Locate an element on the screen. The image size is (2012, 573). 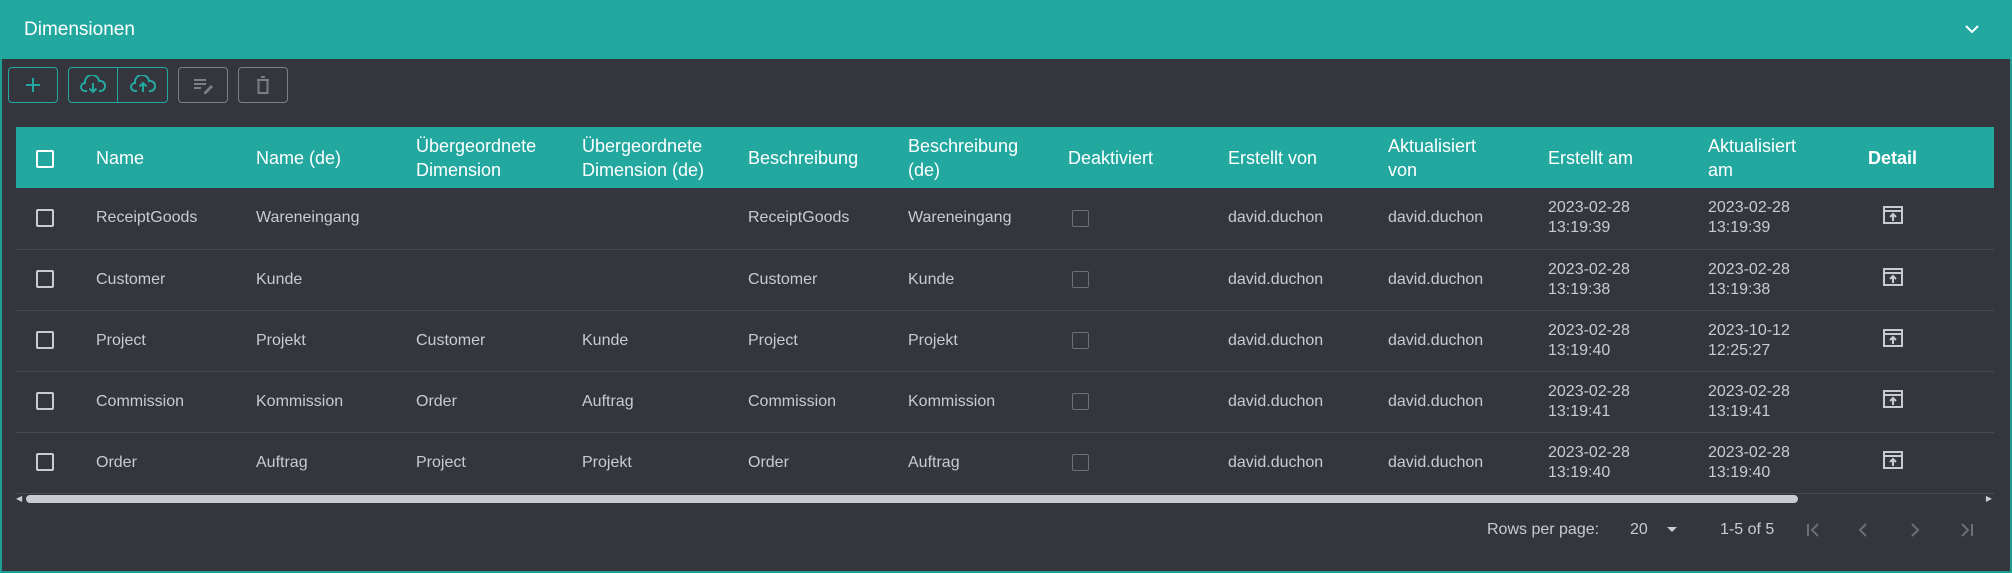
next-page-icon is located at coordinates (1915, 530).